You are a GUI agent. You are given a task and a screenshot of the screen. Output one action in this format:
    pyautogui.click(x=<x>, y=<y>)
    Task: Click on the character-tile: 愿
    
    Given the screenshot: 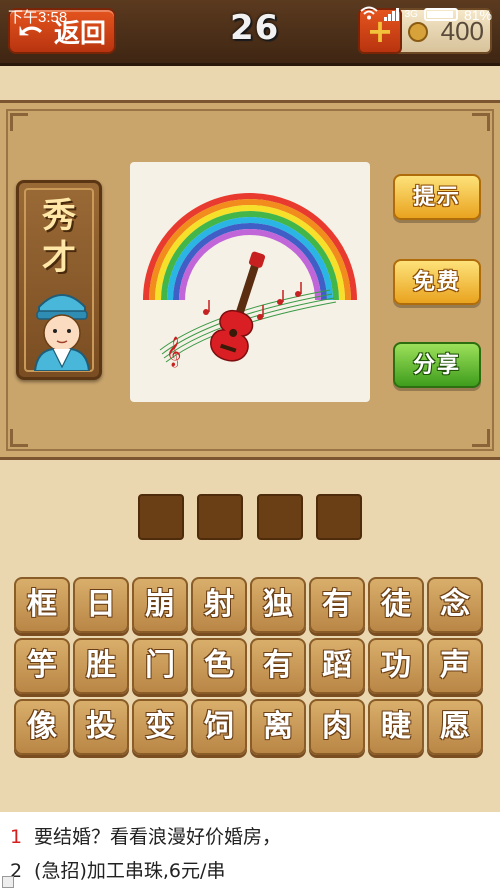 What is the action you would take?
    pyautogui.click(x=455, y=727)
    